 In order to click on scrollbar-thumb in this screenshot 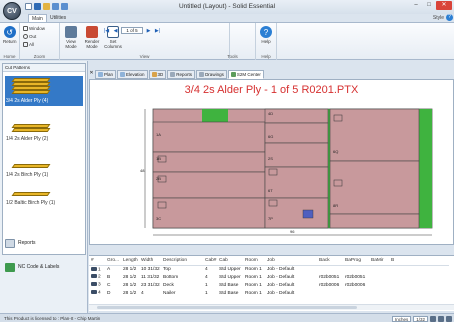, I will do `click(227, 307)`.